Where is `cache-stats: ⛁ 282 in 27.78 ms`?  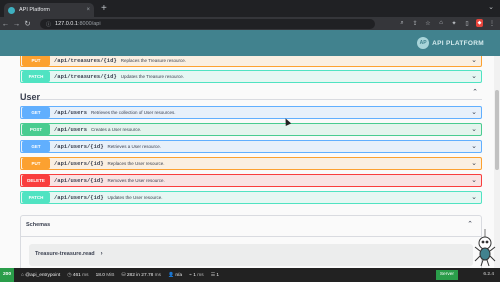 cache-stats: ⛁ 282 in 27.78 ms is located at coordinates (142, 275).